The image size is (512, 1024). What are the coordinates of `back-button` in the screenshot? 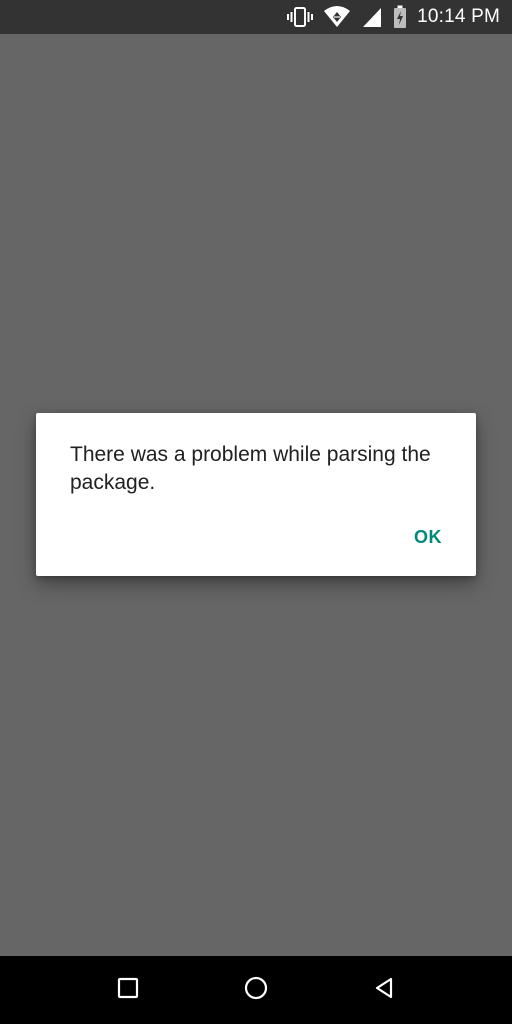 It's located at (384, 990).